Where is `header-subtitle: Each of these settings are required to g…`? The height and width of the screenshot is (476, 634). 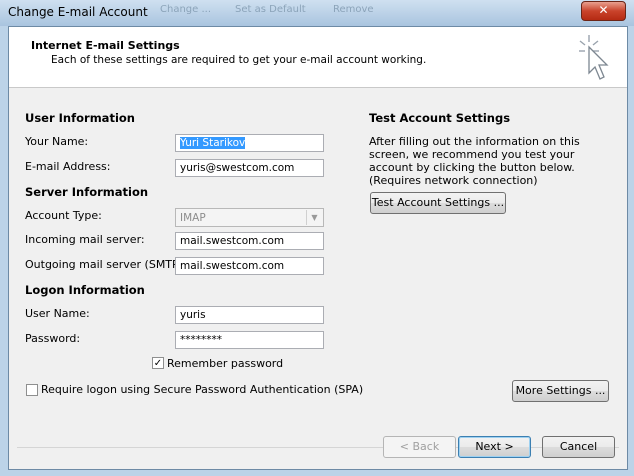 header-subtitle: Each of these settings are required to g… is located at coordinates (239, 60).